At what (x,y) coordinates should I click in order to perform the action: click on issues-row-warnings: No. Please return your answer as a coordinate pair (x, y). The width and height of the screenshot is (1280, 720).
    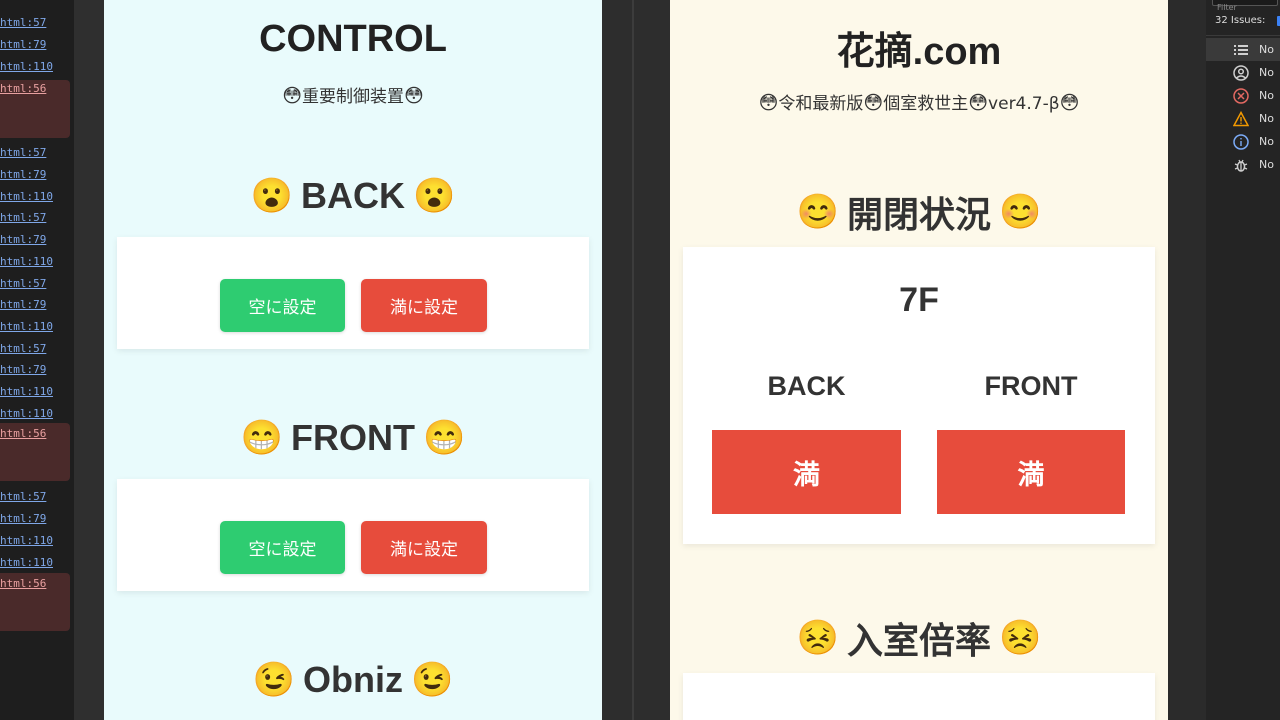
    Looking at the image, I should click on (1243, 118).